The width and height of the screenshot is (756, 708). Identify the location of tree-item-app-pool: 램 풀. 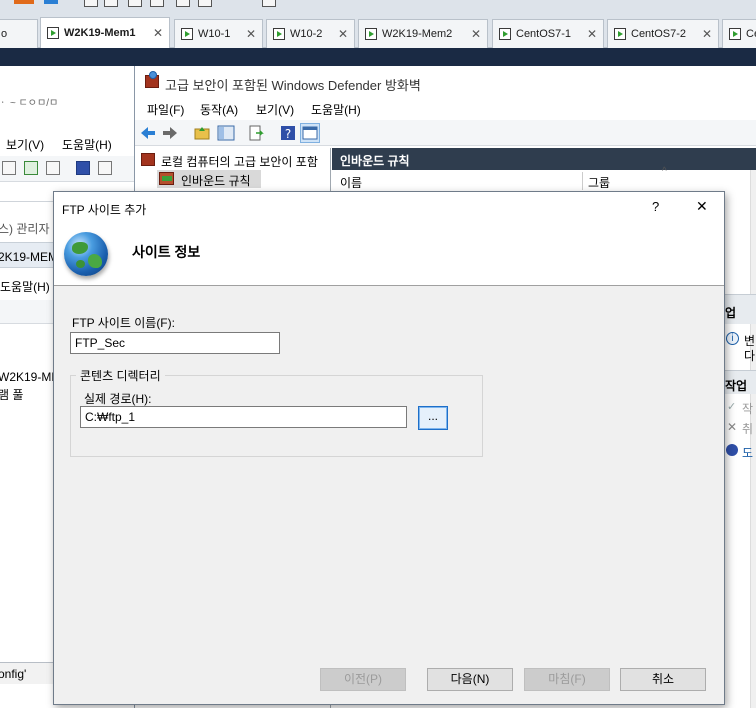
(11, 394).